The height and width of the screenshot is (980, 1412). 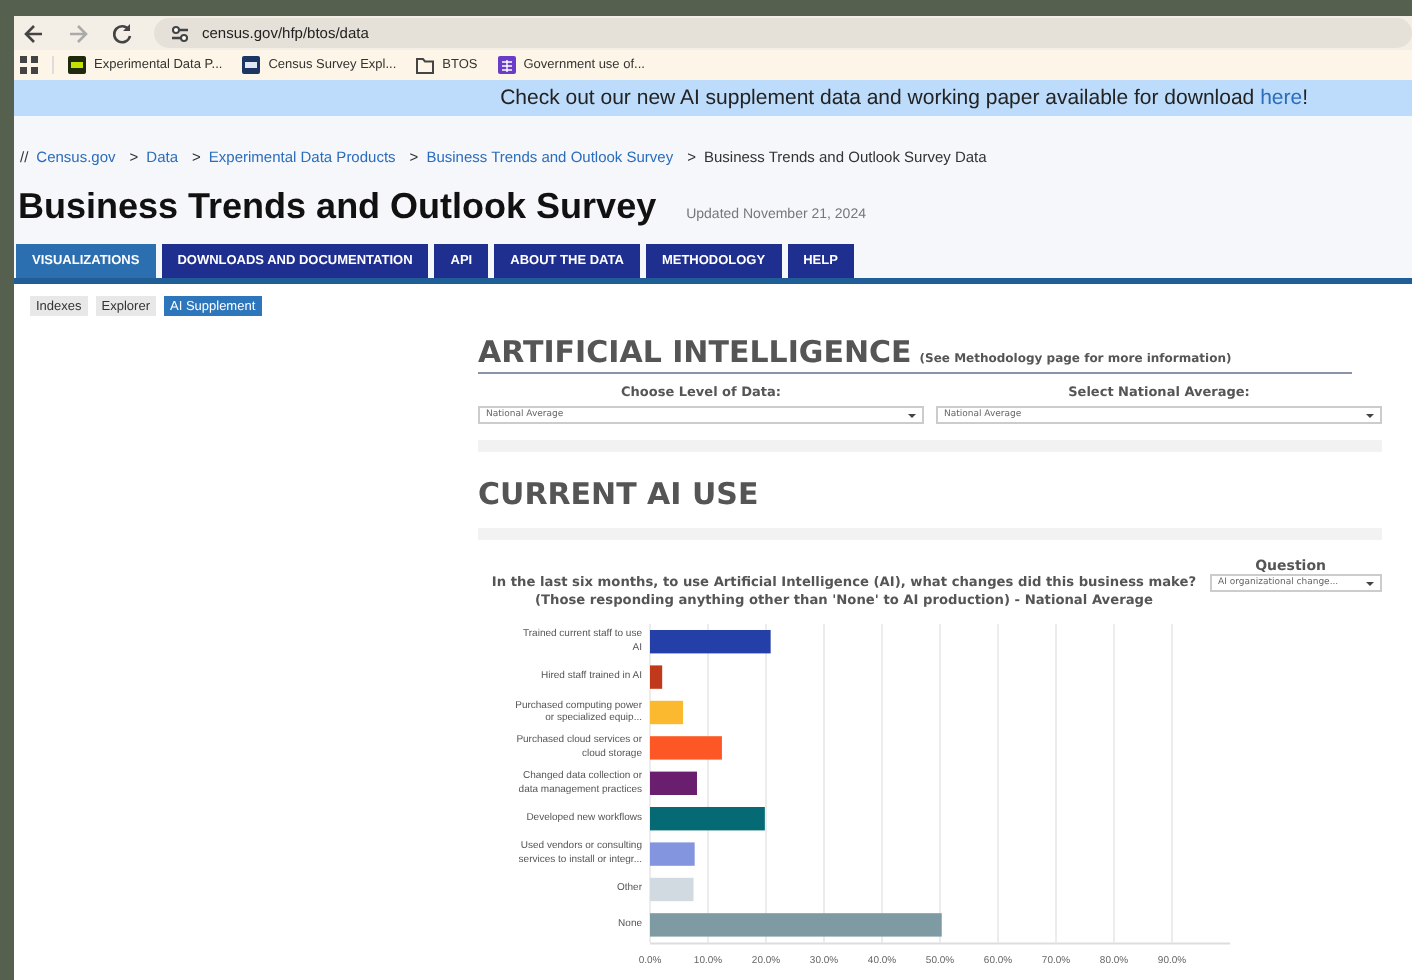 What do you see at coordinates (904, 98) in the screenshot?
I see `banner-message: Check out our new AI supplement data and working paper available for download here!` at bounding box center [904, 98].